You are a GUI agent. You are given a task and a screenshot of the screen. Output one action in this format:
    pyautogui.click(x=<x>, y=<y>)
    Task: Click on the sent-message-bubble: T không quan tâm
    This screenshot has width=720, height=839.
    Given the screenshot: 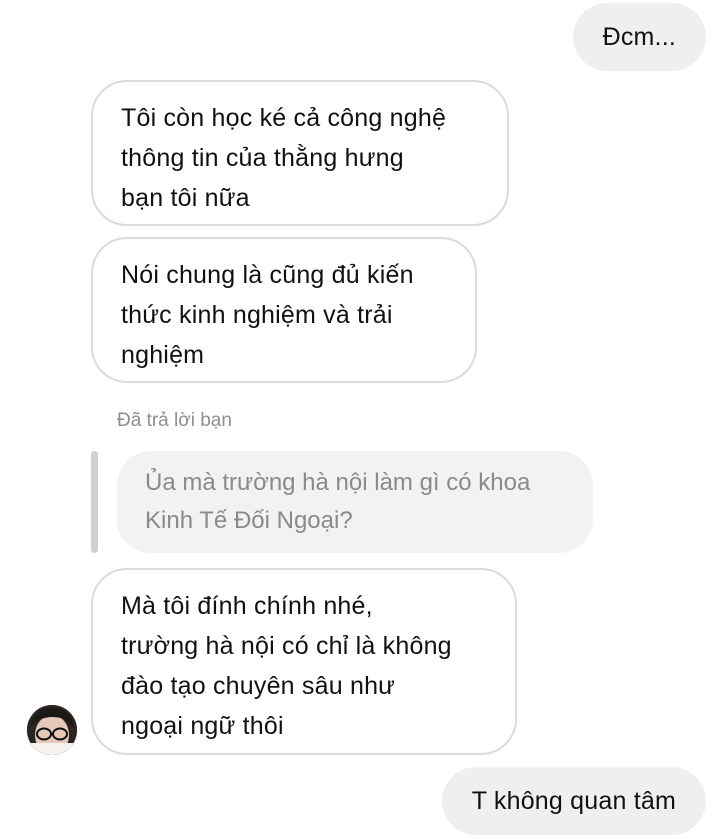 What is the action you would take?
    pyautogui.click(x=573, y=801)
    